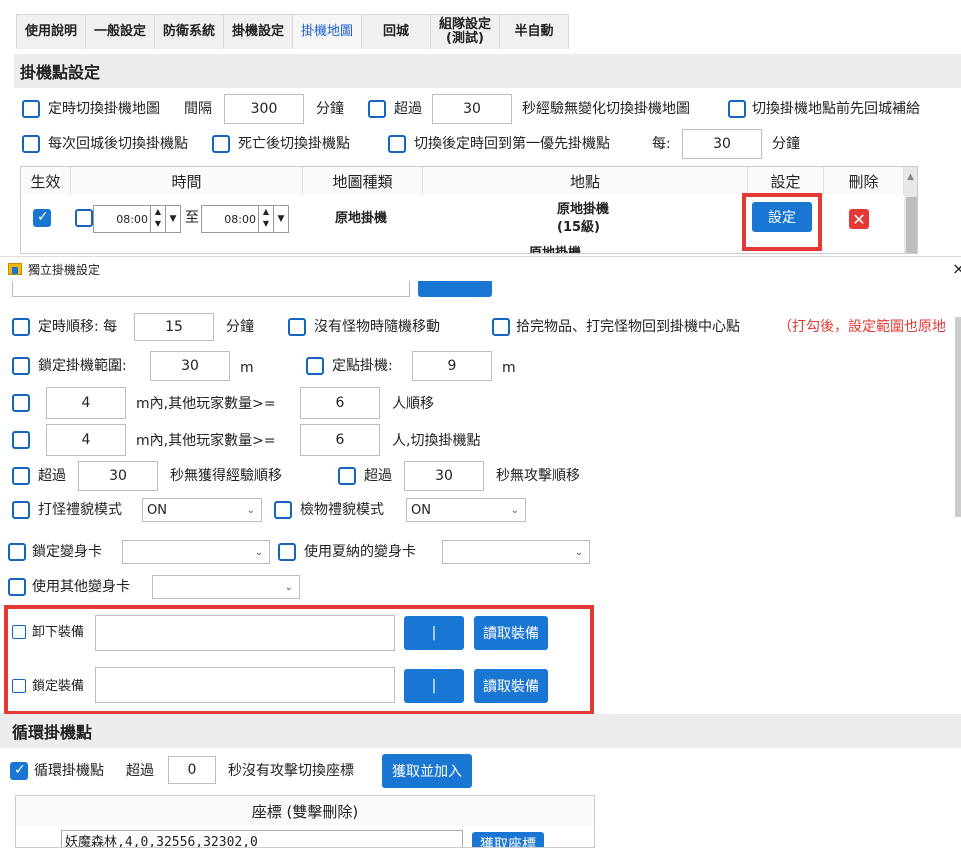  Describe the element at coordinates (466, 510) in the screenshot. I see `pick-polite-select: ON ⌄` at that location.